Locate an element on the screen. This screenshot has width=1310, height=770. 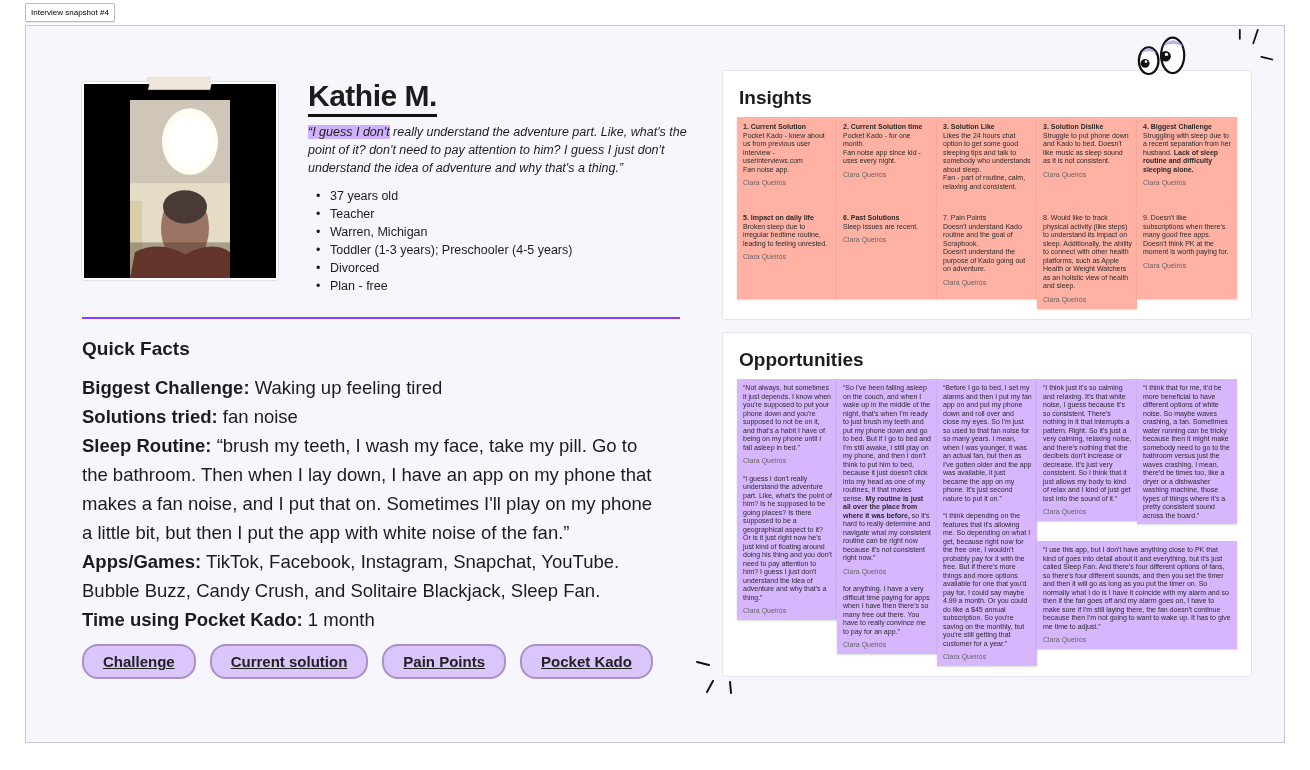
quick-fact: Apps/Games: TikTok, Facebook, Instagram, Snapchat, YouTube. Bubble Buzz, Candy Crush, and Solitaire Blackjack, Sleep Fan. is located at coordinates (351, 576).